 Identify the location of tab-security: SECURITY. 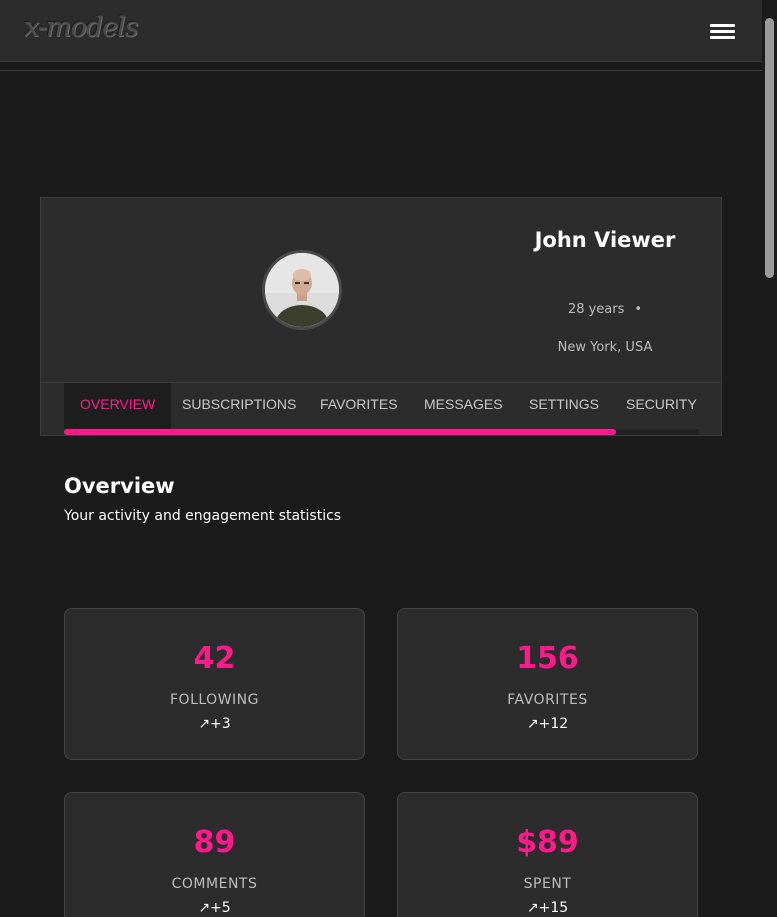
(661, 406).